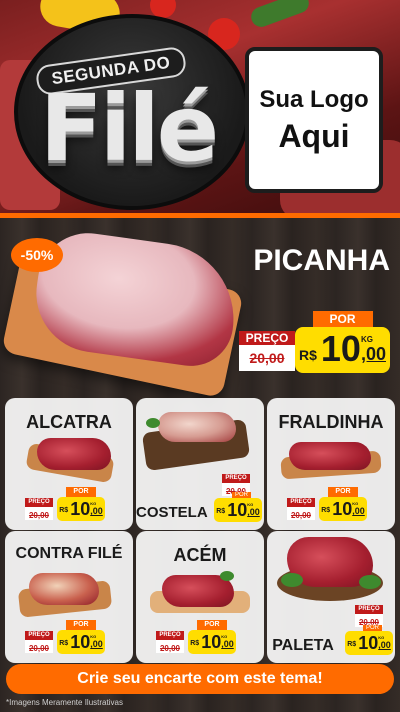  I want to click on product-name: CONTRA FILÉ, so click(69, 553).